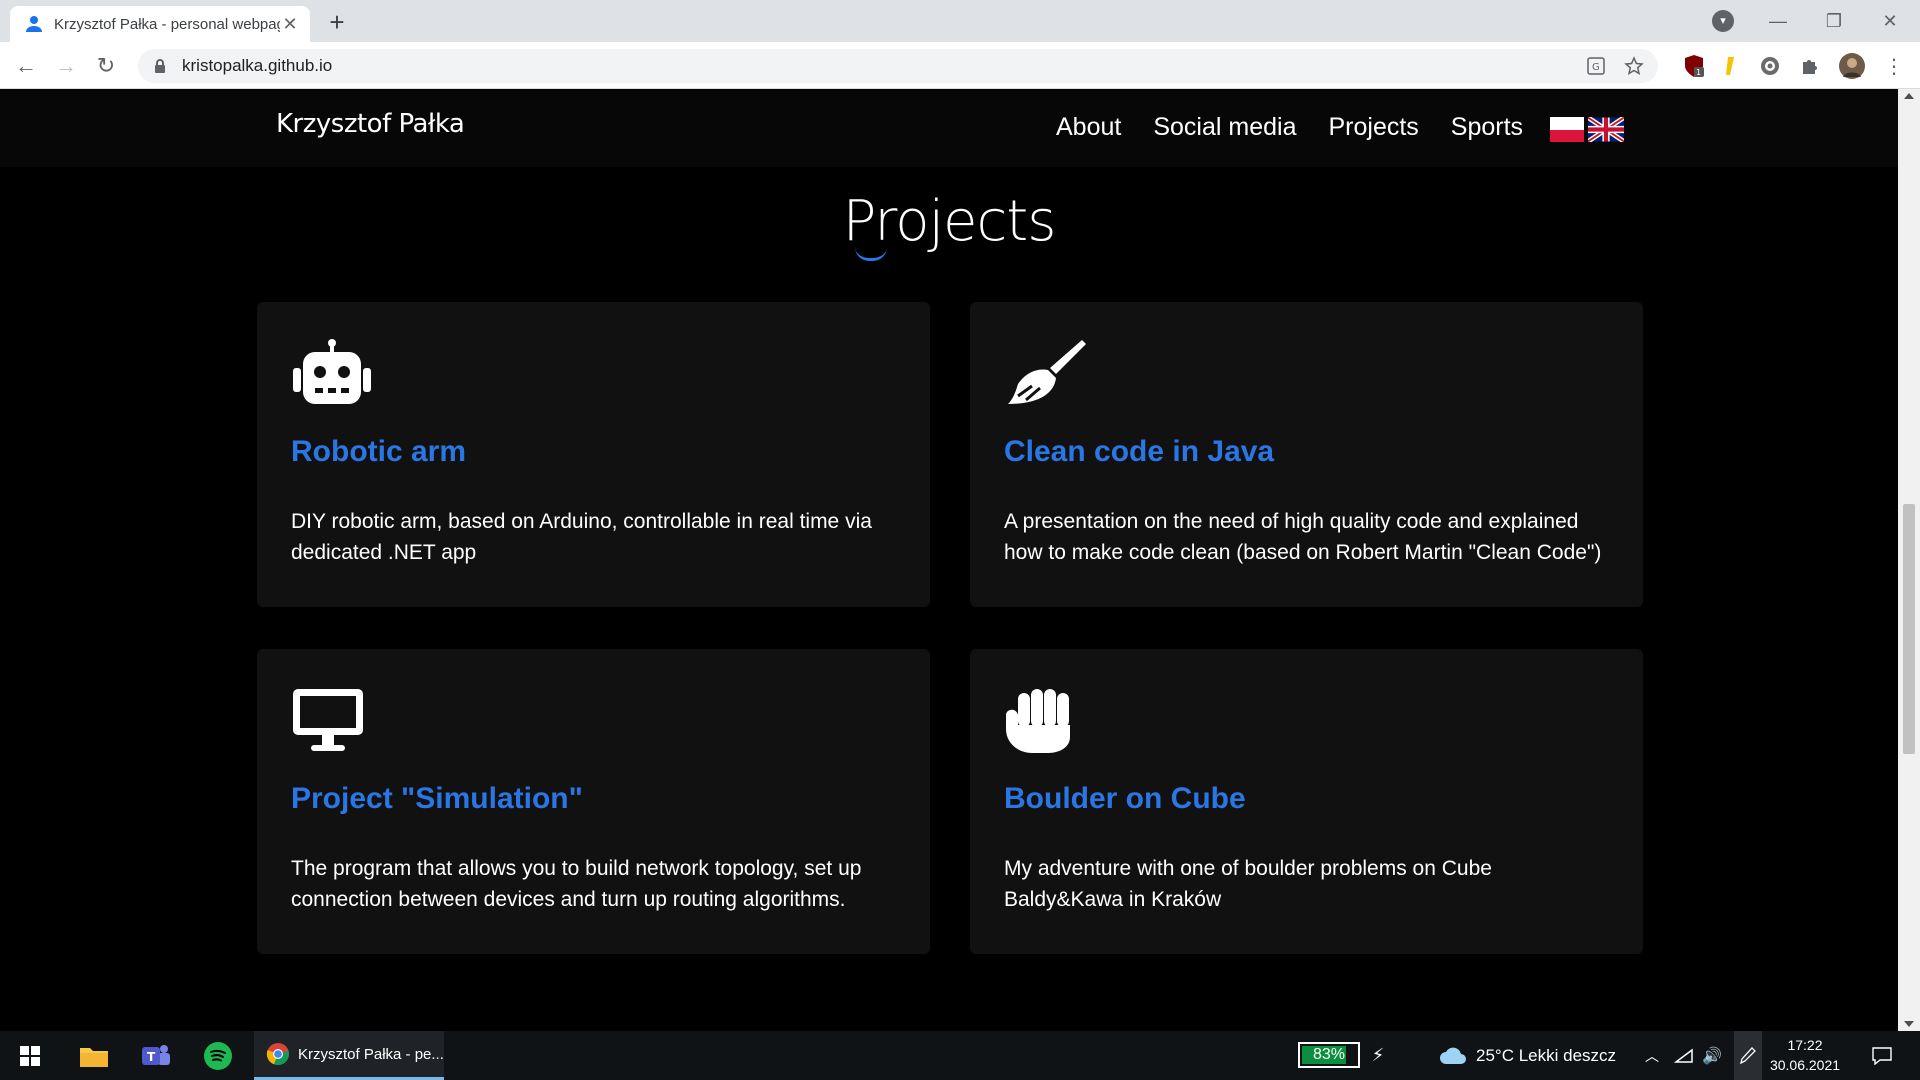 This screenshot has width=1920, height=1080. What do you see at coordinates (1909, 629) in the screenshot?
I see `scrollbar-thumb` at bounding box center [1909, 629].